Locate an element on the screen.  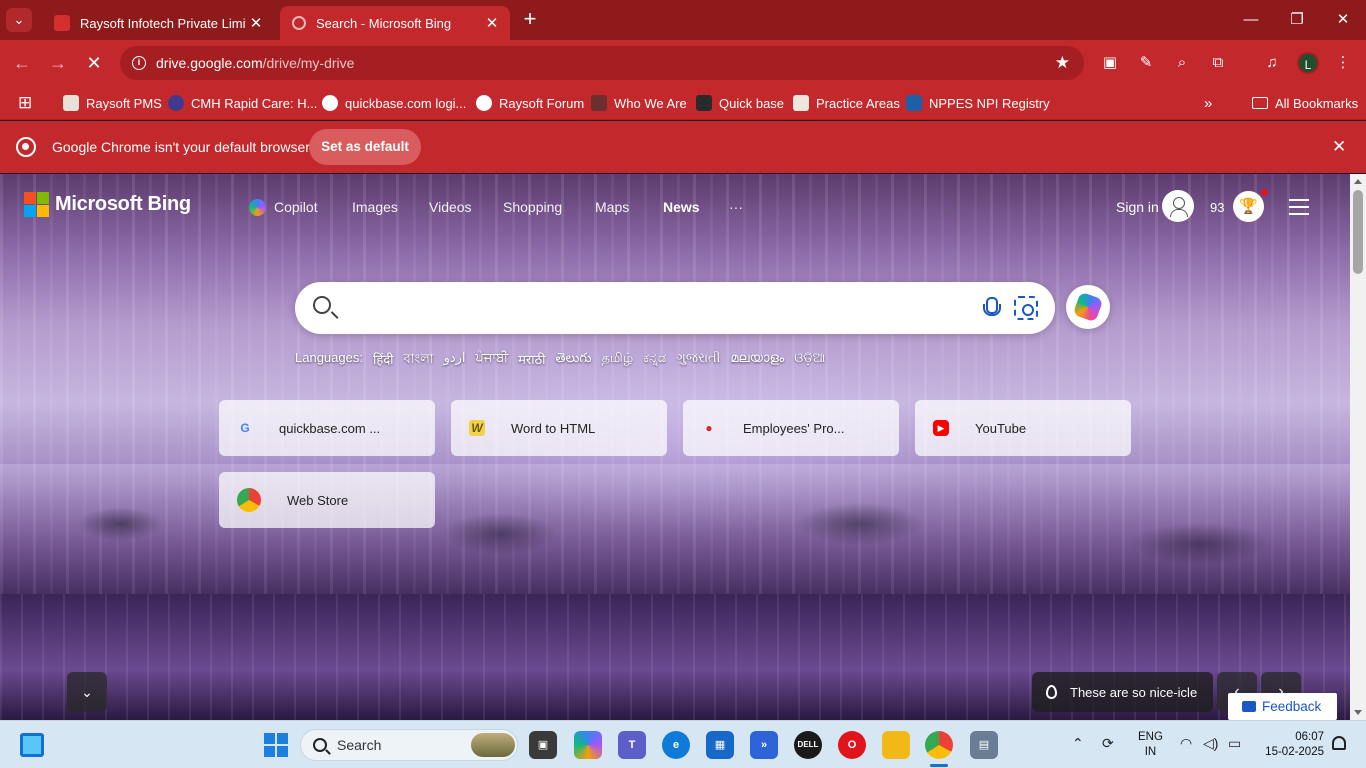
hamburger-menu-icon is located at coordinates (1299, 207).